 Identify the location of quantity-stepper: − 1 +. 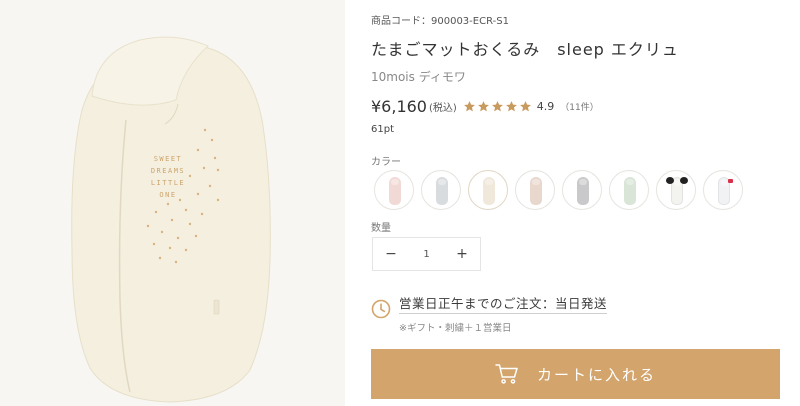
(426, 254).